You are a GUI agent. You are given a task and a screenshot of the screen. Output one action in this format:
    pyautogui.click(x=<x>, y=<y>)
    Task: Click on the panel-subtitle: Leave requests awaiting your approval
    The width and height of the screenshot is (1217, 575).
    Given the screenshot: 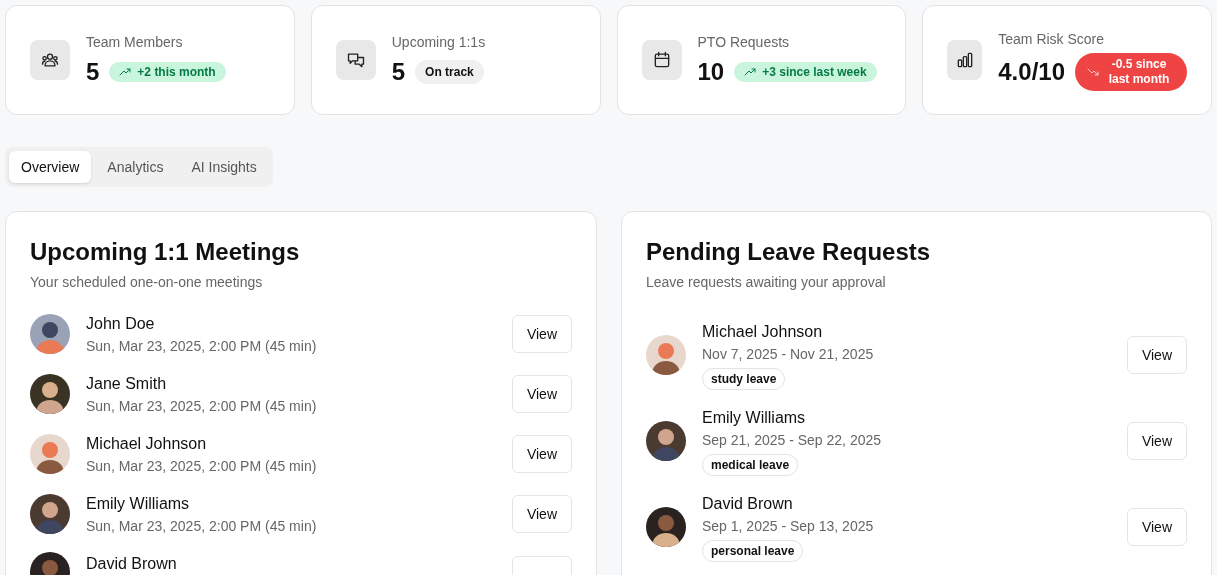 What is the action you would take?
    pyautogui.click(x=766, y=282)
    